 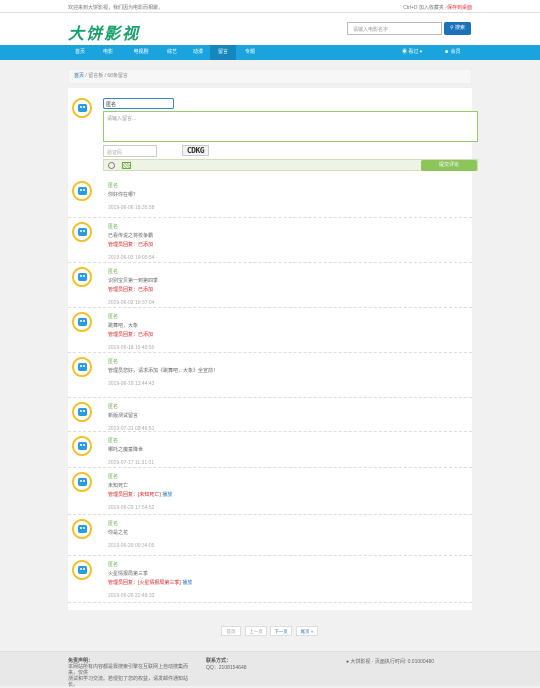 What do you see at coordinates (420, 52) in the screenshot?
I see `chevron-down-icon: ▾` at bounding box center [420, 52].